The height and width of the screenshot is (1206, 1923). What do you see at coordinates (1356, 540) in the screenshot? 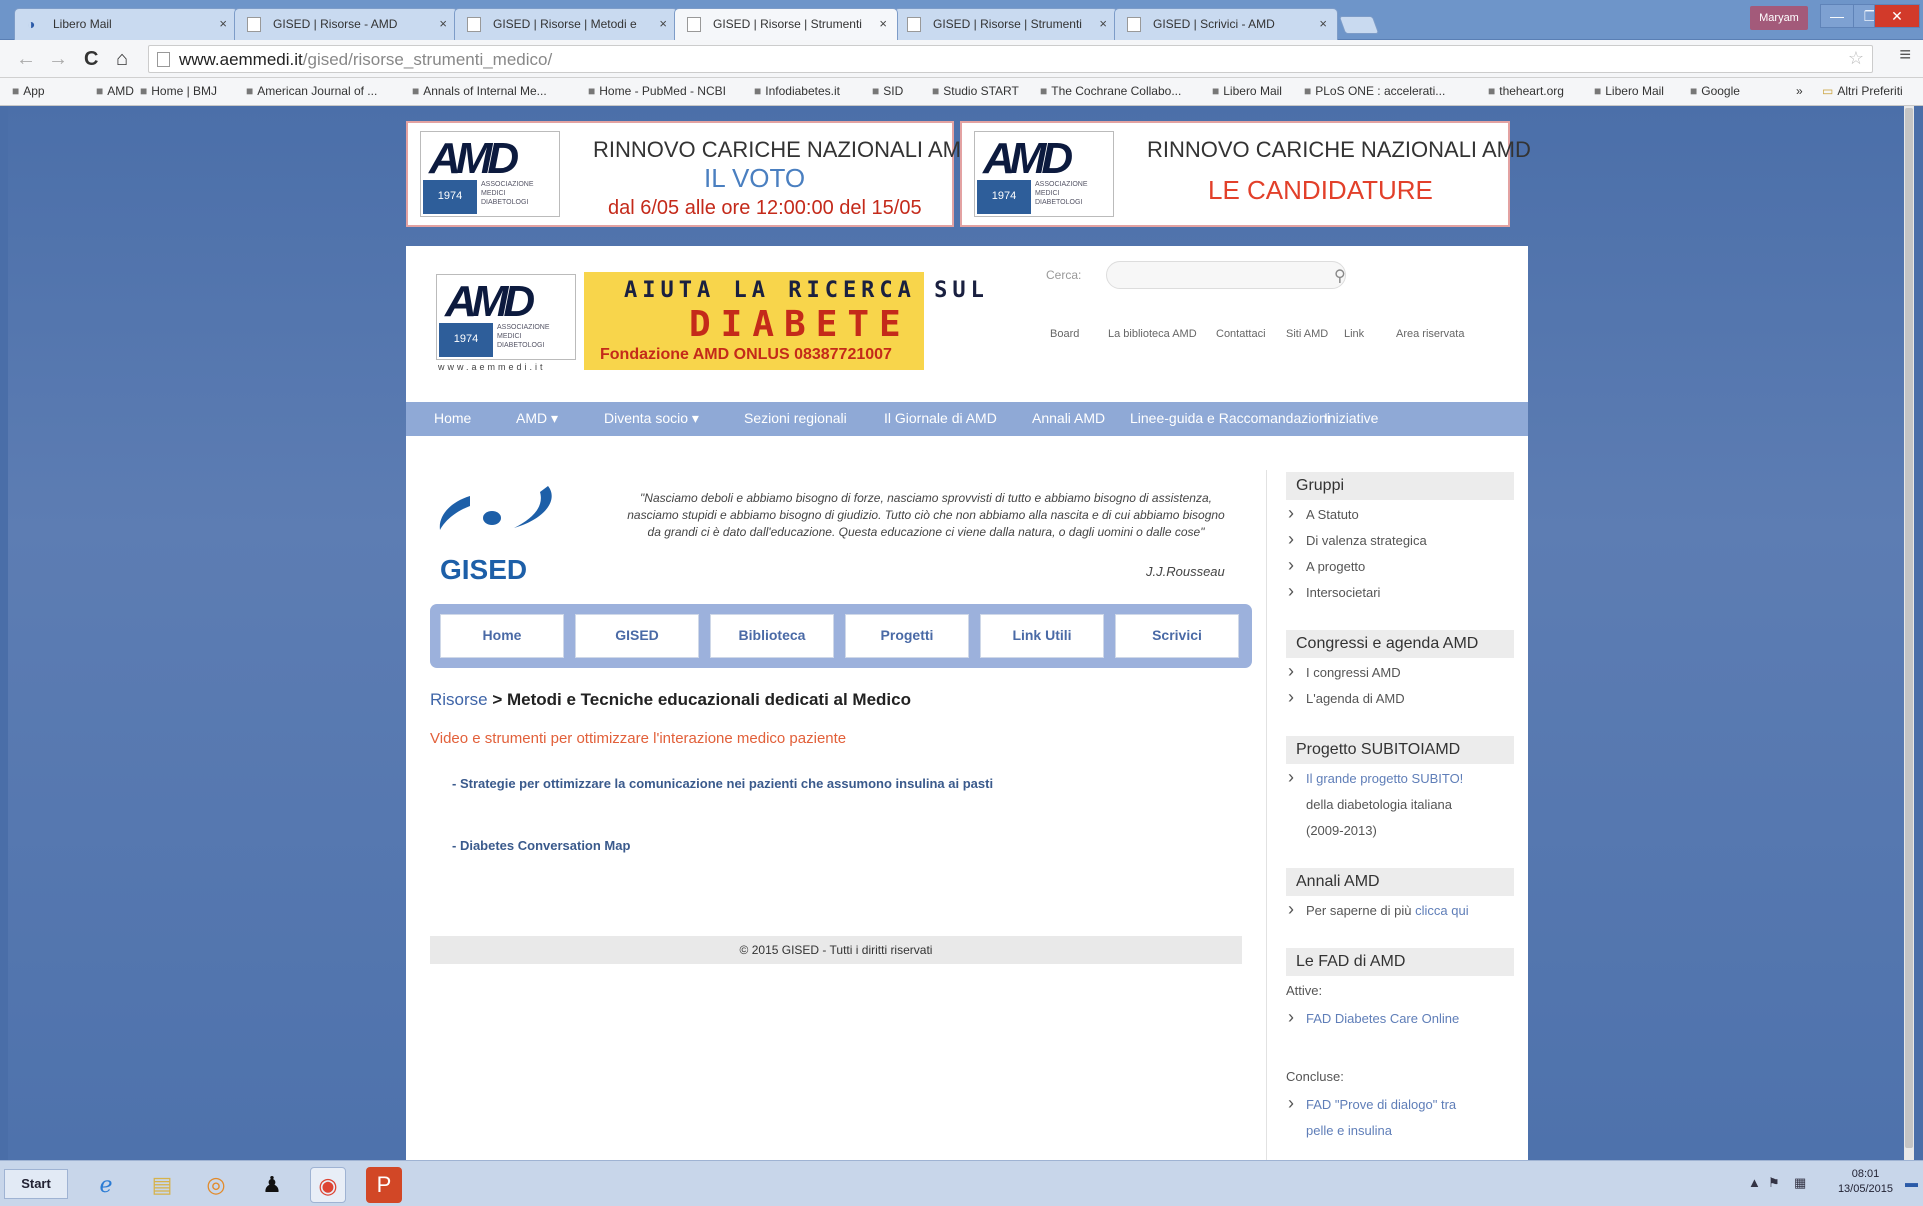
I see `sidebar-item-strategica: Di valenza strategica` at bounding box center [1356, 540].